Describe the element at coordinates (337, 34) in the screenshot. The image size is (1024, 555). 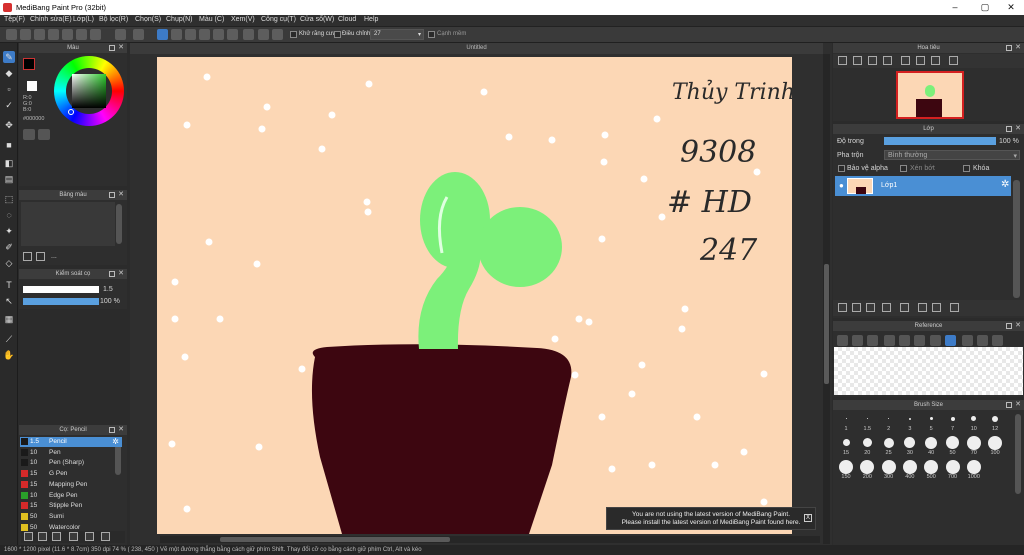
I see `adjust-checkbox` at that location.